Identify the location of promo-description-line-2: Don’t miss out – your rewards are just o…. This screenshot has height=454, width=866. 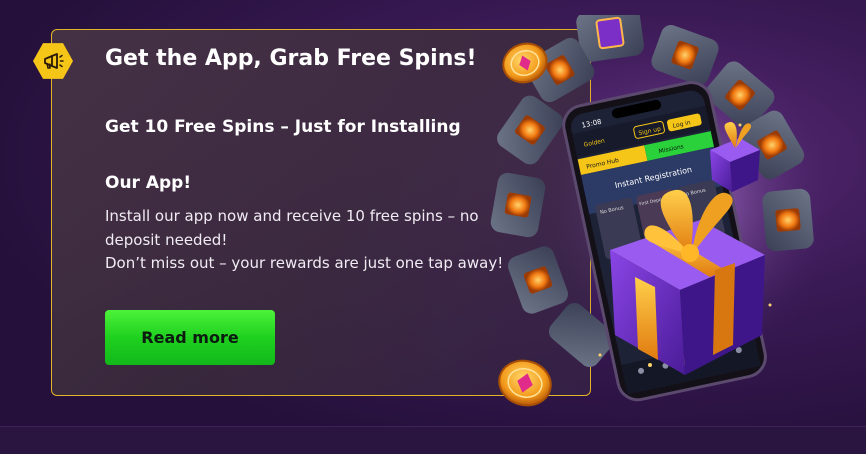
(304, 263).